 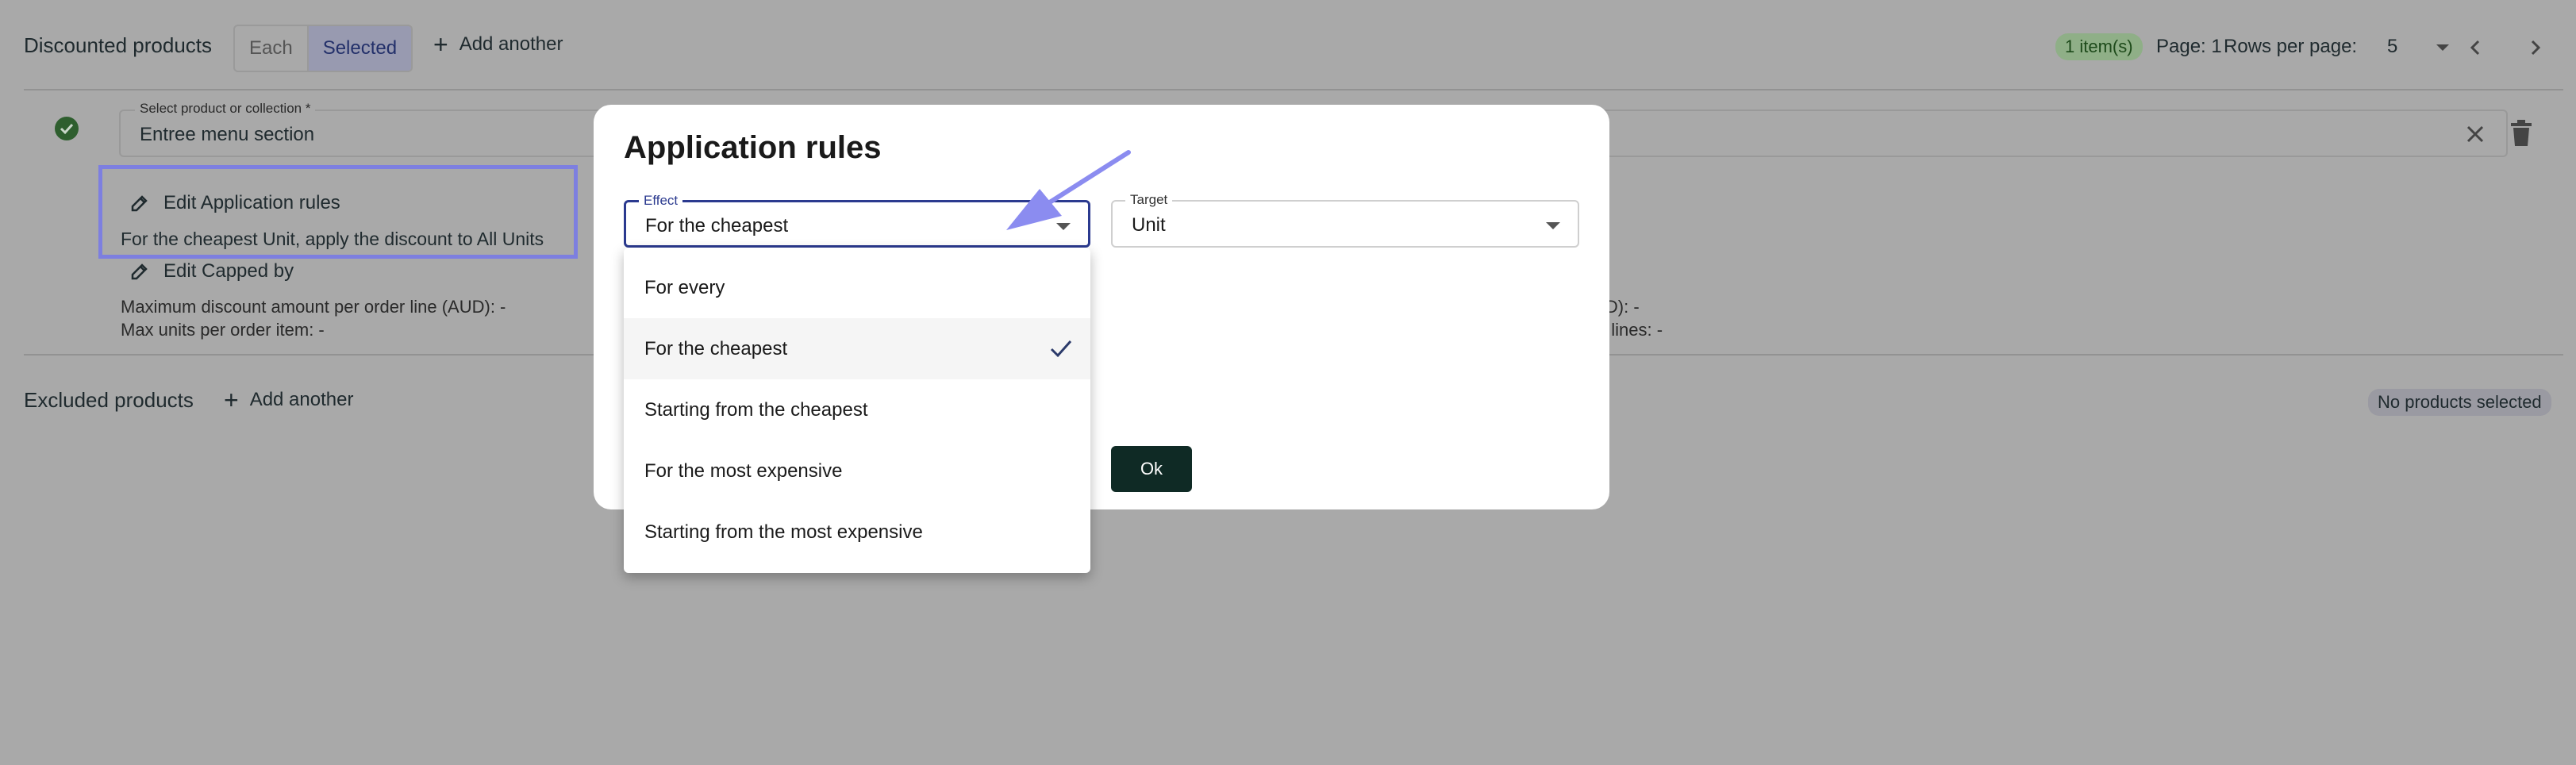 I want to click on chevron-right-icon, so click(x=2536, y=48).